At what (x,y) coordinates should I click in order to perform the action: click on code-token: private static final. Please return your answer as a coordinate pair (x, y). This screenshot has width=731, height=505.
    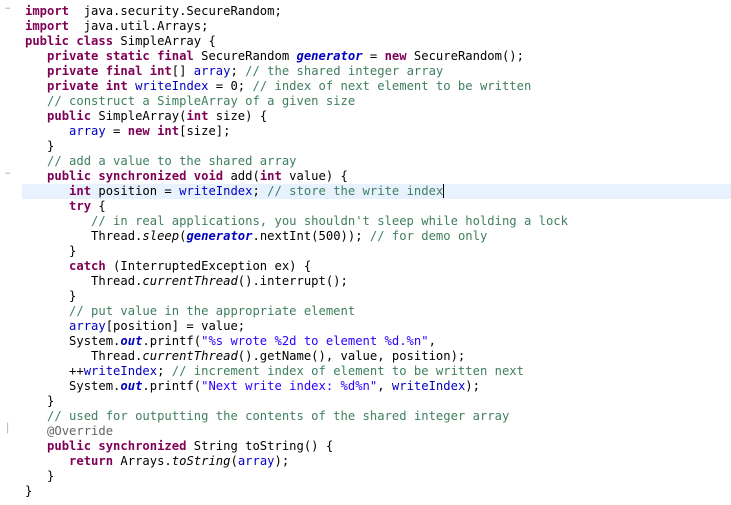
    Looking at the image, I should click on (120, 56).